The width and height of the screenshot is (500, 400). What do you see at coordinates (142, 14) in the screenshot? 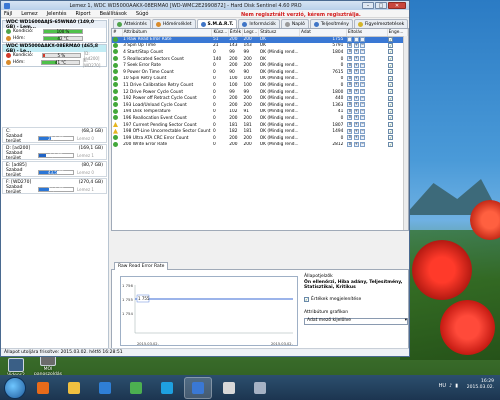
I see `menu-item-help: Súgó` at bounding box center [142, 14].